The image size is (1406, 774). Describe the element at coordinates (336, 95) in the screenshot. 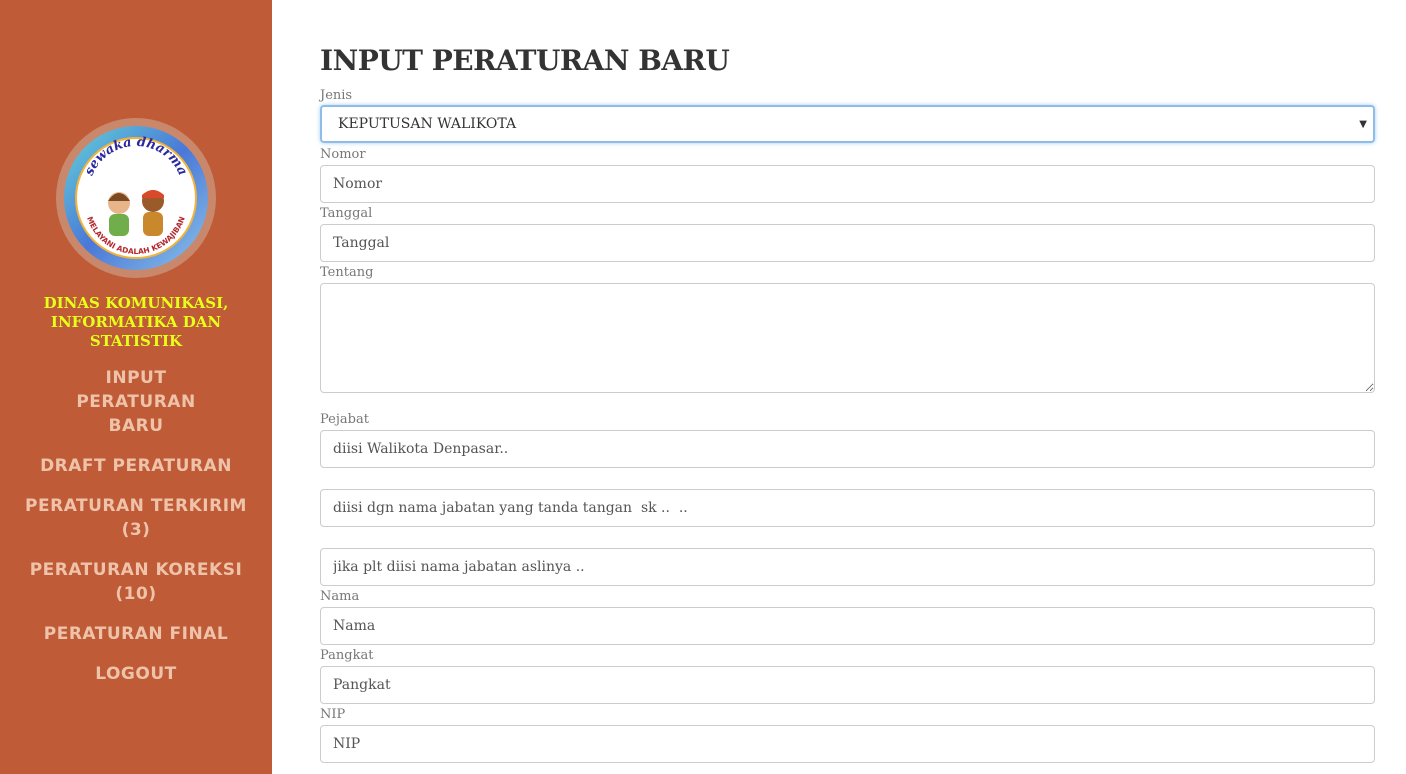

I see `jenis-label: Jenis` at that location.